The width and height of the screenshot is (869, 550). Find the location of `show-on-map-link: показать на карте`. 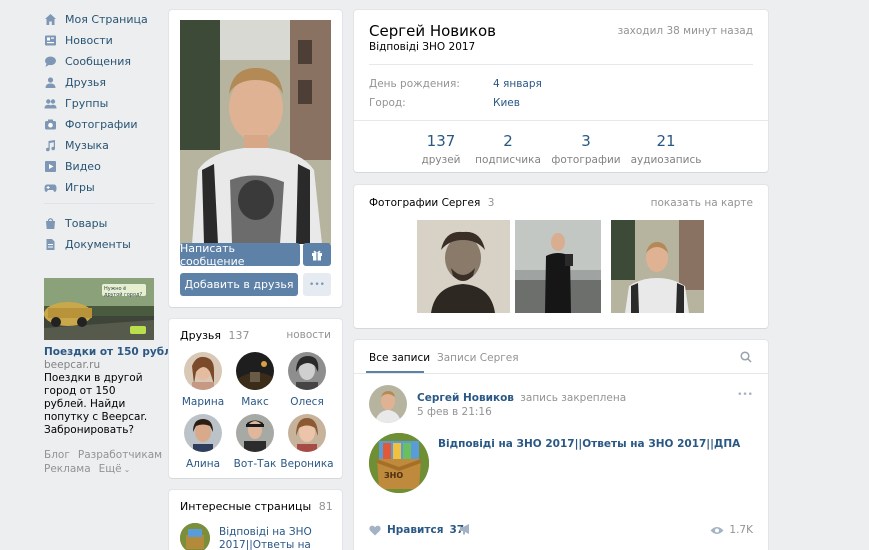

show-on-map-link: показать на карте is located at coordinates (702, 203).